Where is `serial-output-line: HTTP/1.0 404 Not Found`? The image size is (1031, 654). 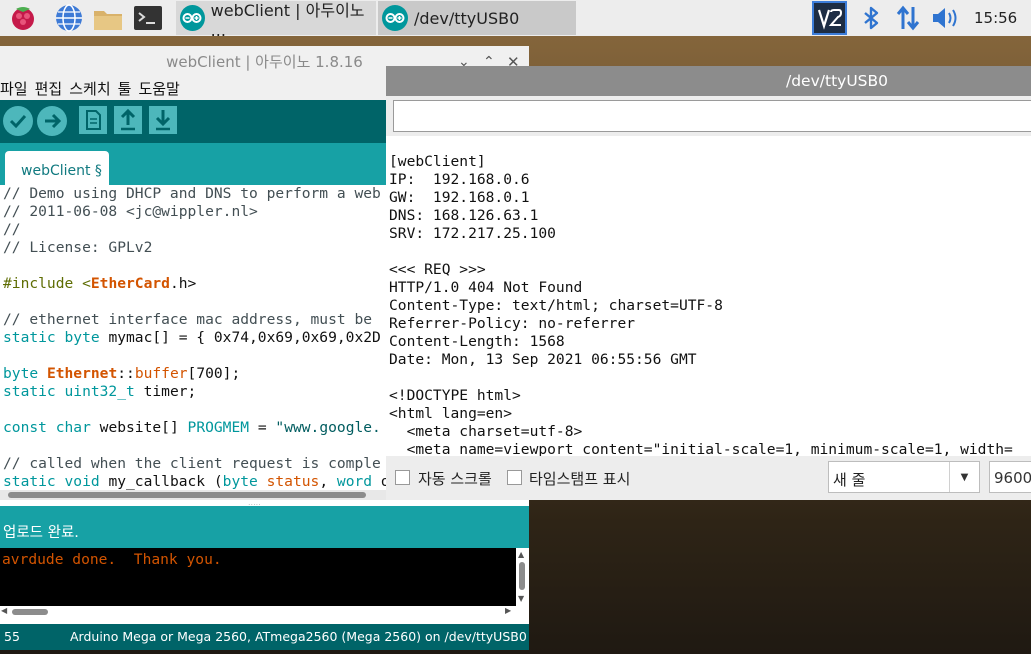
serial-output-line: HTTP/1.0 404 Not Found is located at coordinates (486, 287).